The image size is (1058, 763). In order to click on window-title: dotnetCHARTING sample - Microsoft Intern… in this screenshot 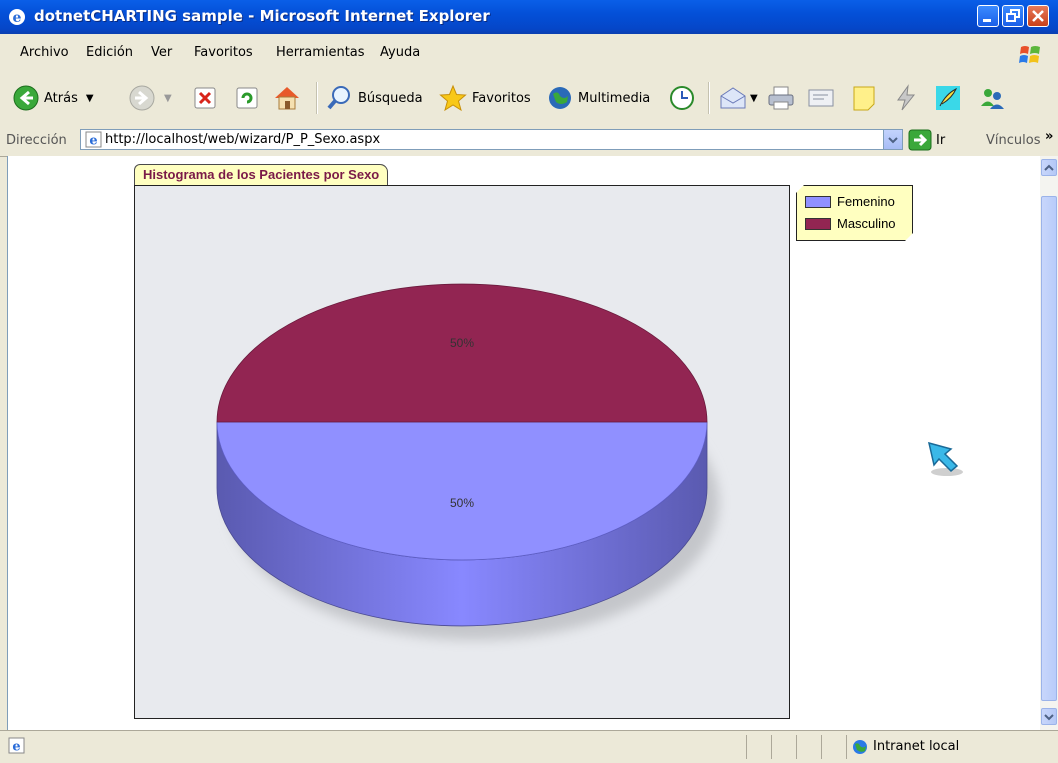, I will do `click(262, 16)`.